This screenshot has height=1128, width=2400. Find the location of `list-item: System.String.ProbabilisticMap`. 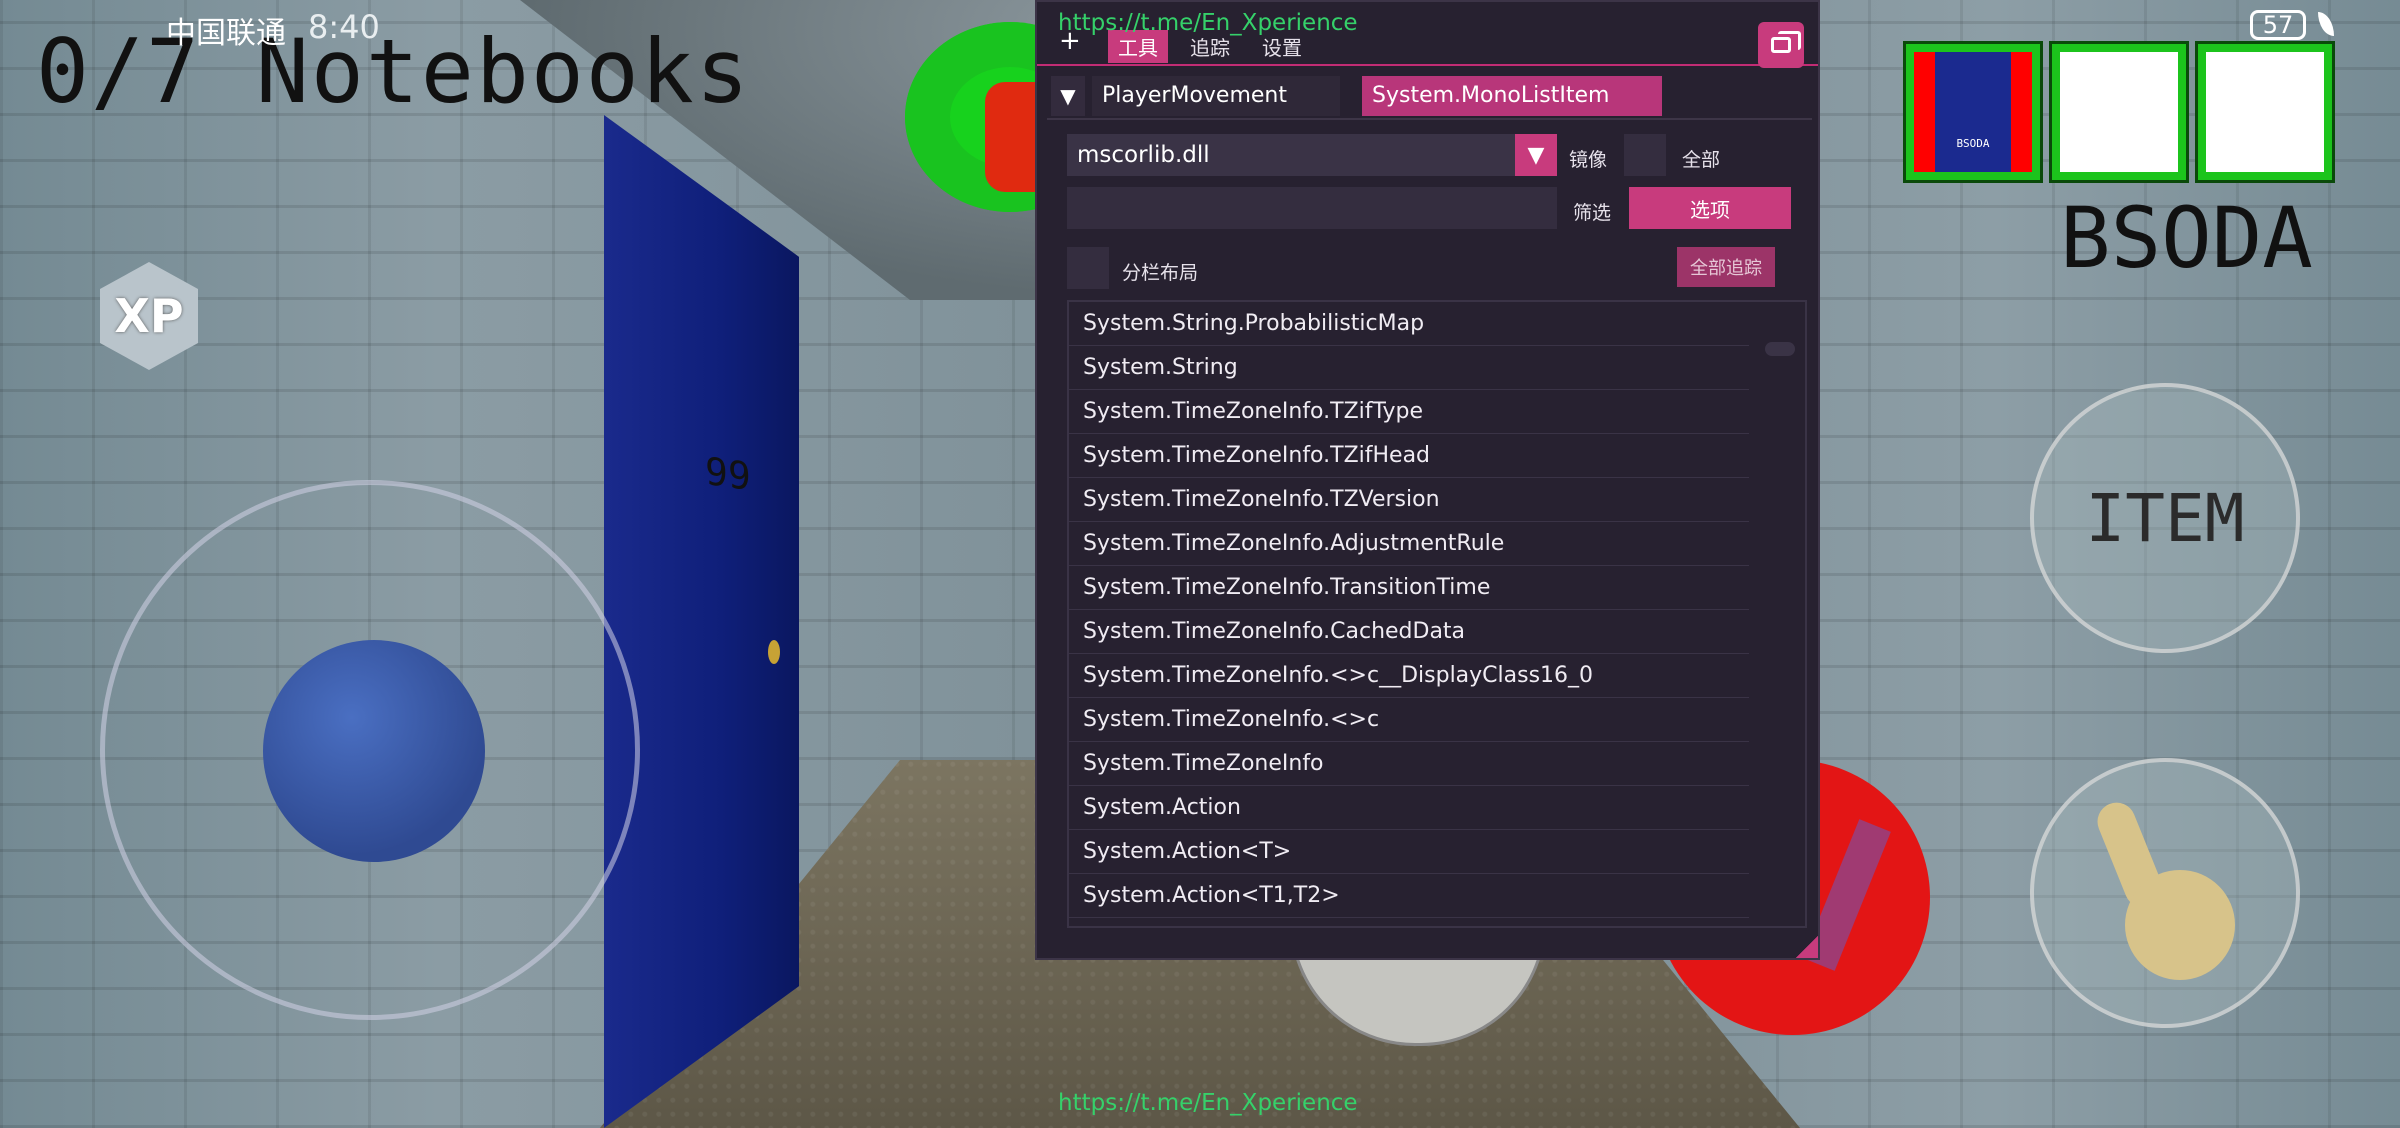

list-item: System.String.ProbabilisticMap is located at coordinates (1409, 324).